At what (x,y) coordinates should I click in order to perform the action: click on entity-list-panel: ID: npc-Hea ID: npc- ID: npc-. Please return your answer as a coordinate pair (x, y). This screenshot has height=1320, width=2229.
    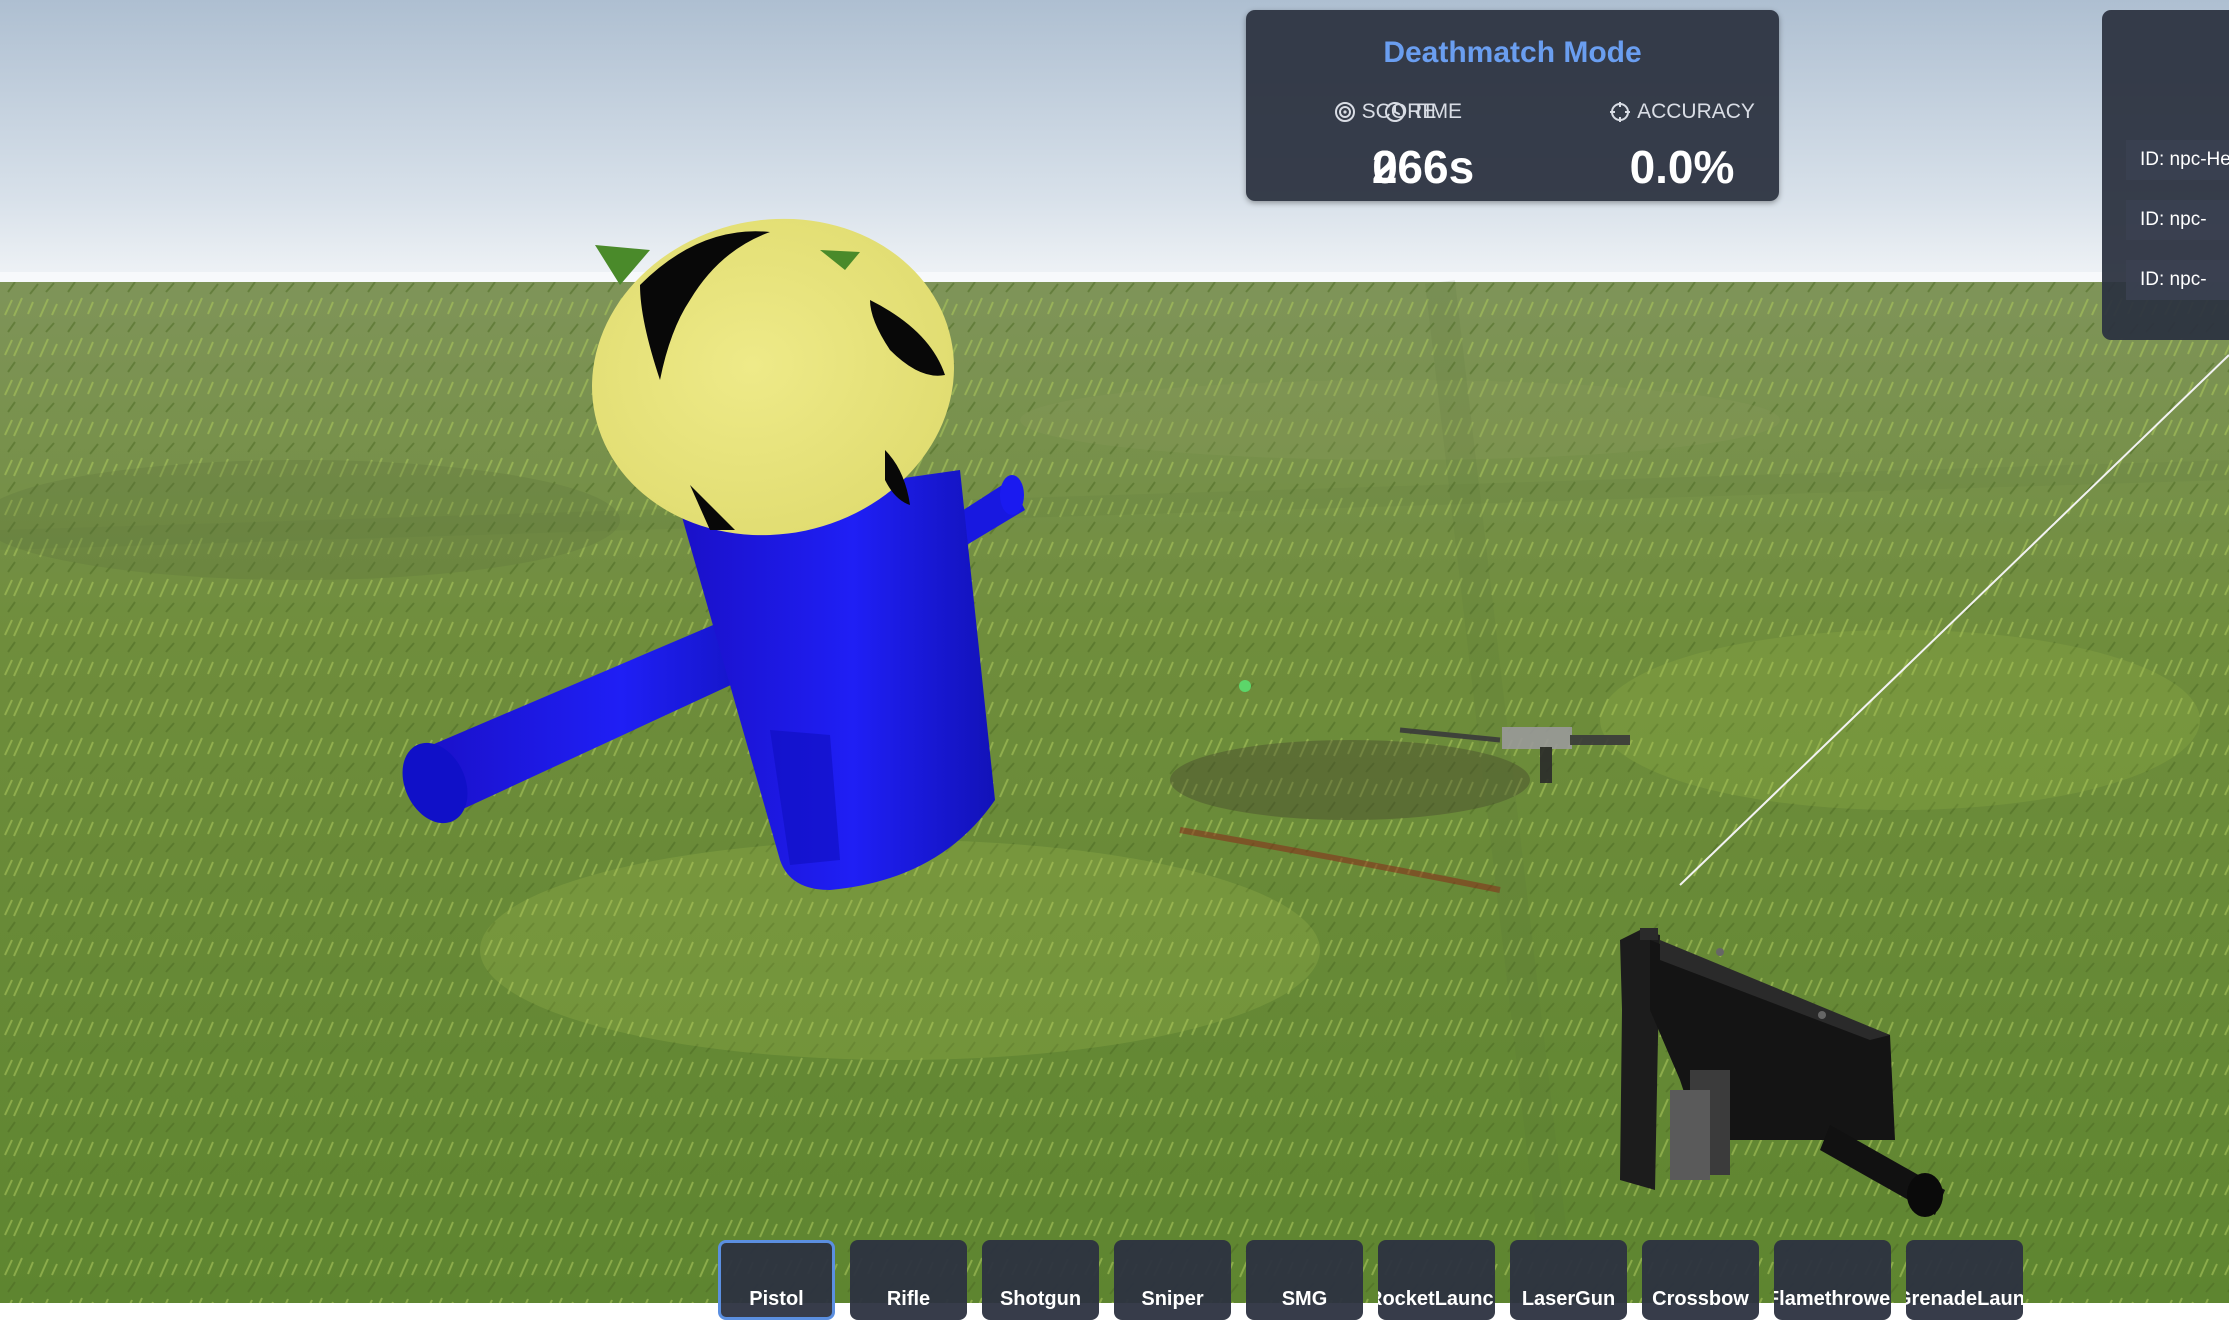
    Looking at the image, I should click on (2165, 175).